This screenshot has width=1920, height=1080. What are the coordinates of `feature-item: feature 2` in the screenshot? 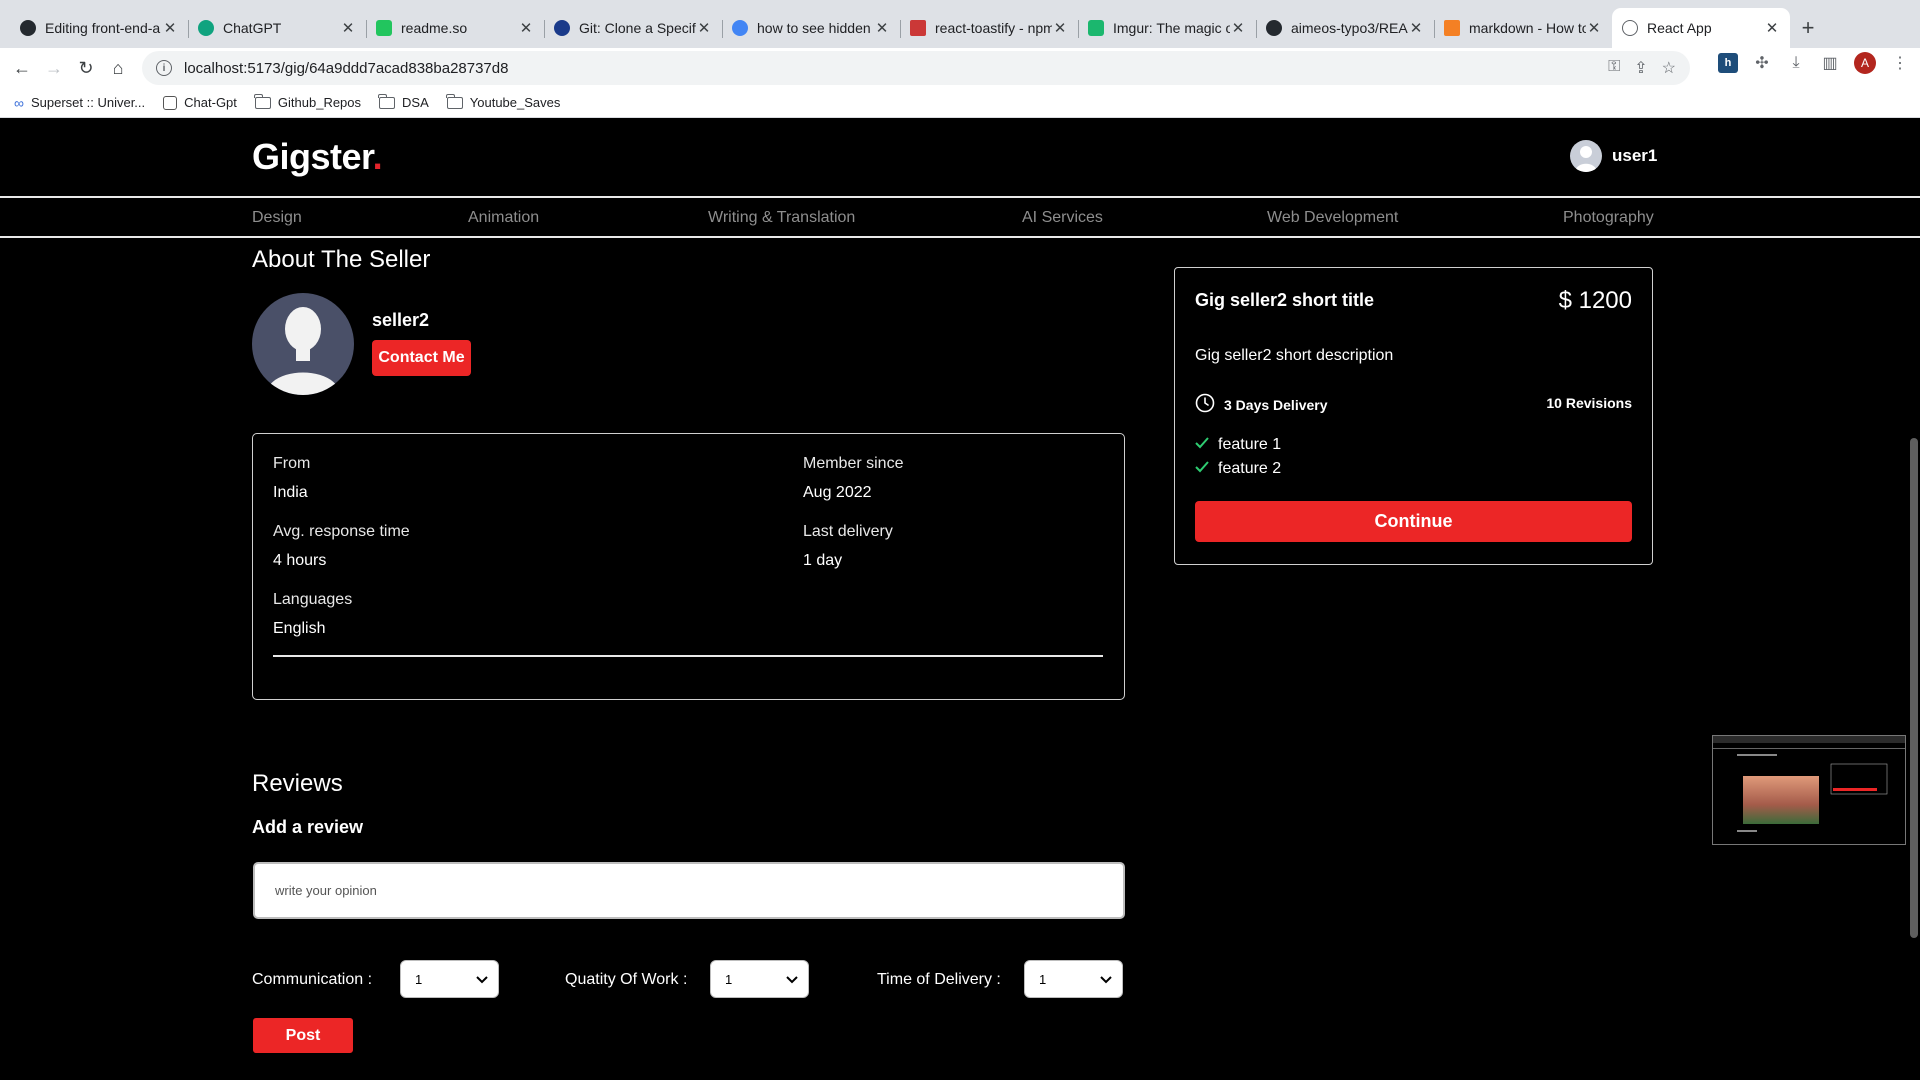 It's located at (1238, 469).